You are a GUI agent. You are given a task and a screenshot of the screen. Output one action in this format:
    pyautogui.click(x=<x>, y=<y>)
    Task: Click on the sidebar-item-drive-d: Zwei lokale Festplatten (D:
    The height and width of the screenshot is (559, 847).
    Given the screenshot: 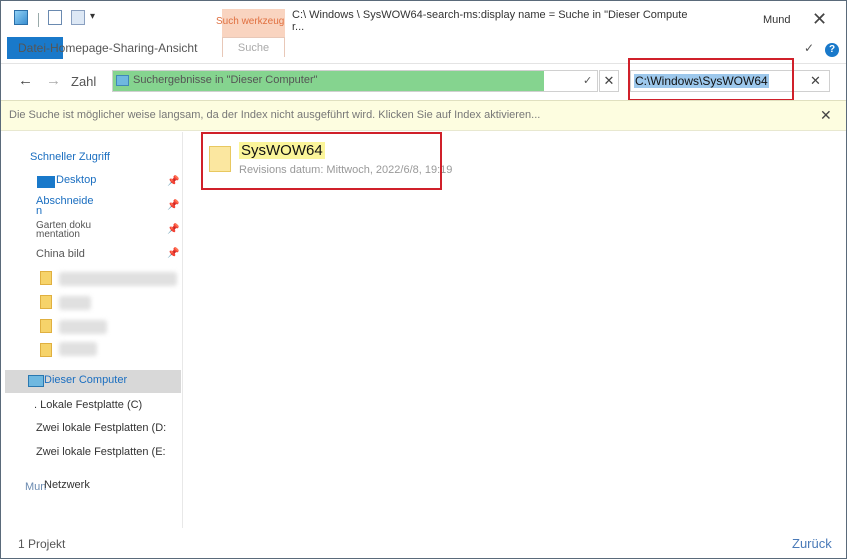 What is the action you would take?
    pyautogui.click(x=101, y=428)
    